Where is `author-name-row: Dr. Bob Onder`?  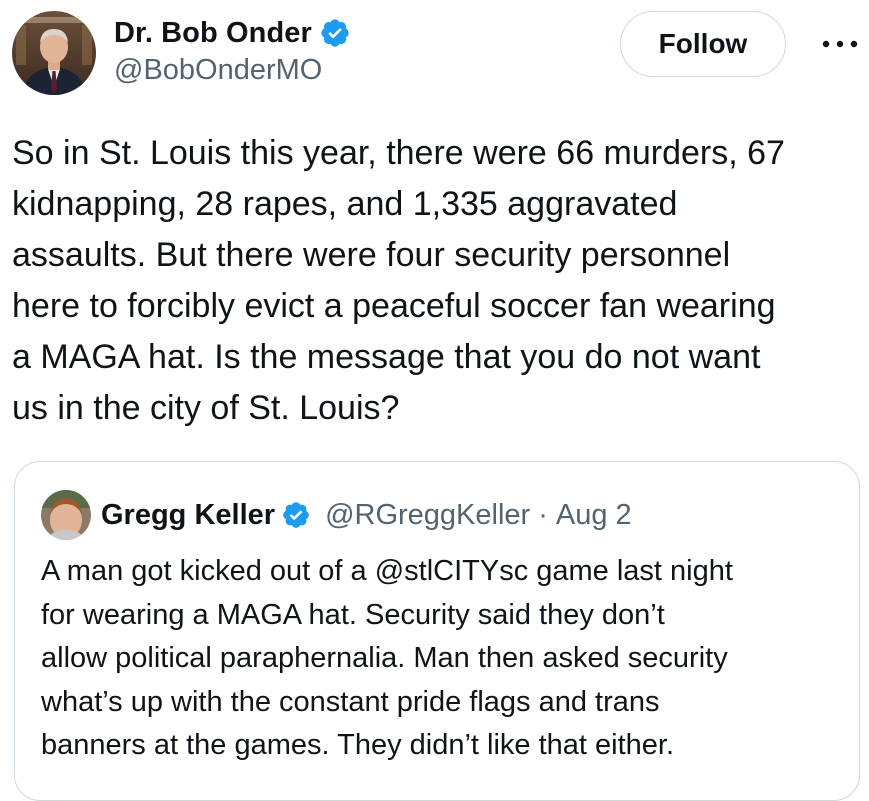 author-name-row: Dr. Bob Onder is located at coordinates (232, 33).